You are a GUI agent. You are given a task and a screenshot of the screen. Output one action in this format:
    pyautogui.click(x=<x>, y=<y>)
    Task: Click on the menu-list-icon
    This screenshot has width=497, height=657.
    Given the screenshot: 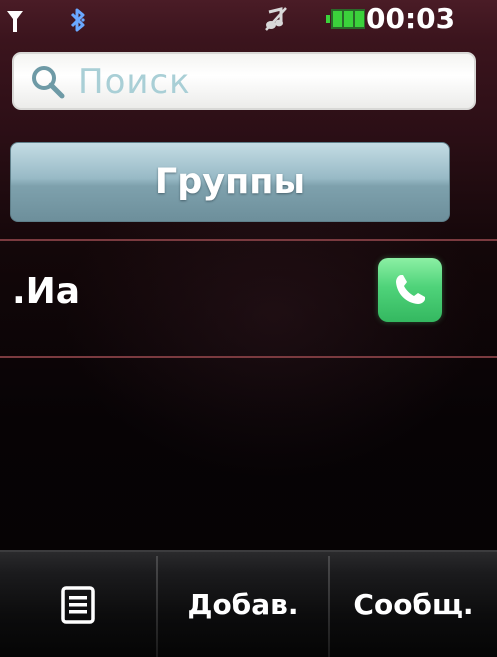 What is the action you would take?
    pyautogui.click(x=78, y=604)
    